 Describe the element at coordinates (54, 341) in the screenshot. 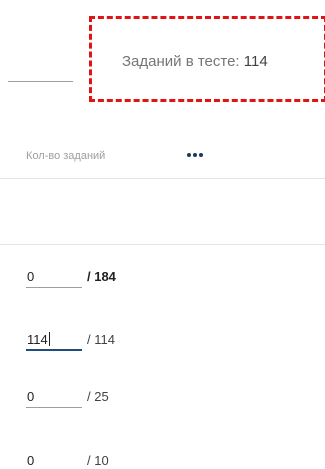

I see `task-count-input-row-2: 114` at that location.